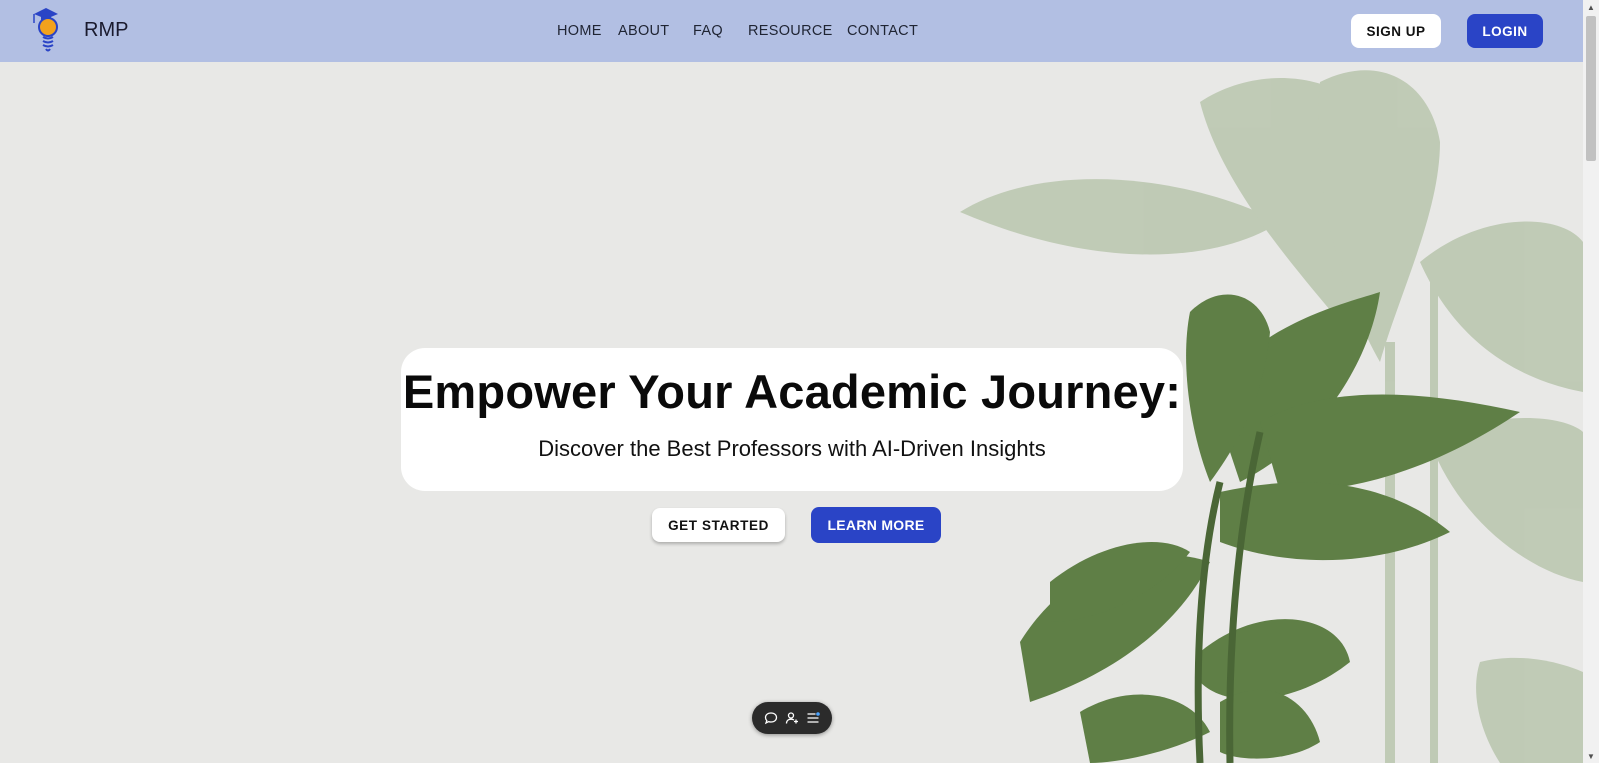 This screenshot has height=763, width=1599. I want to click on list-settings-icon, so click(813, 718).